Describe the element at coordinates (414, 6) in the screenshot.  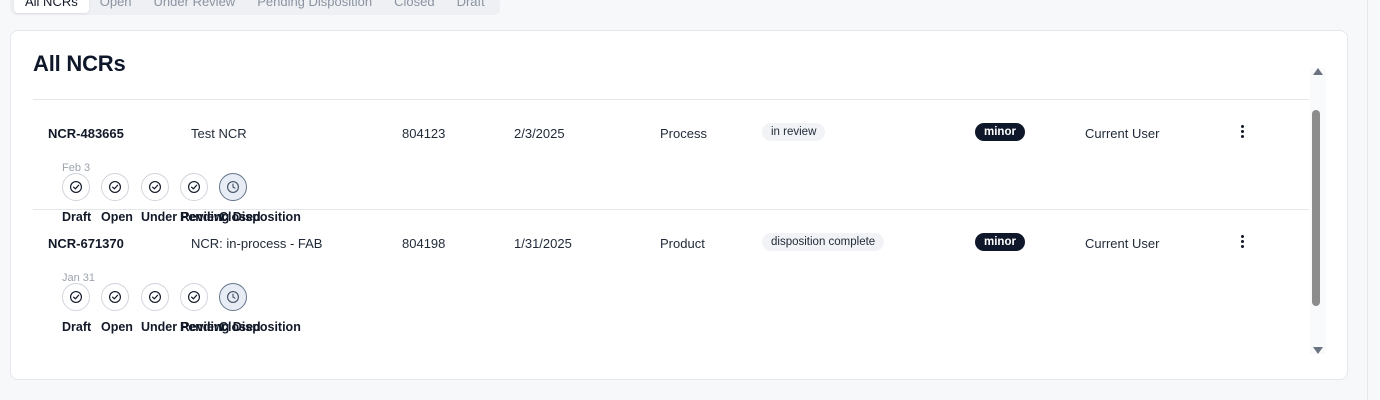
I see `tab-closed: Closed` at that location.